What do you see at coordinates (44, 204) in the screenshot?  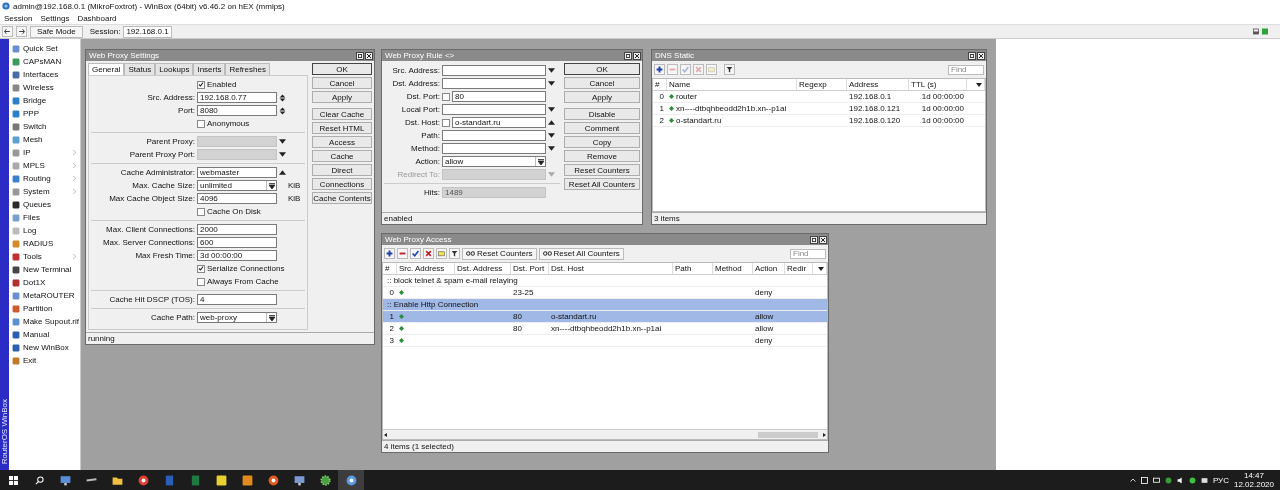 I see `sidebar-item: Queues` at bounding box center [44, 204].